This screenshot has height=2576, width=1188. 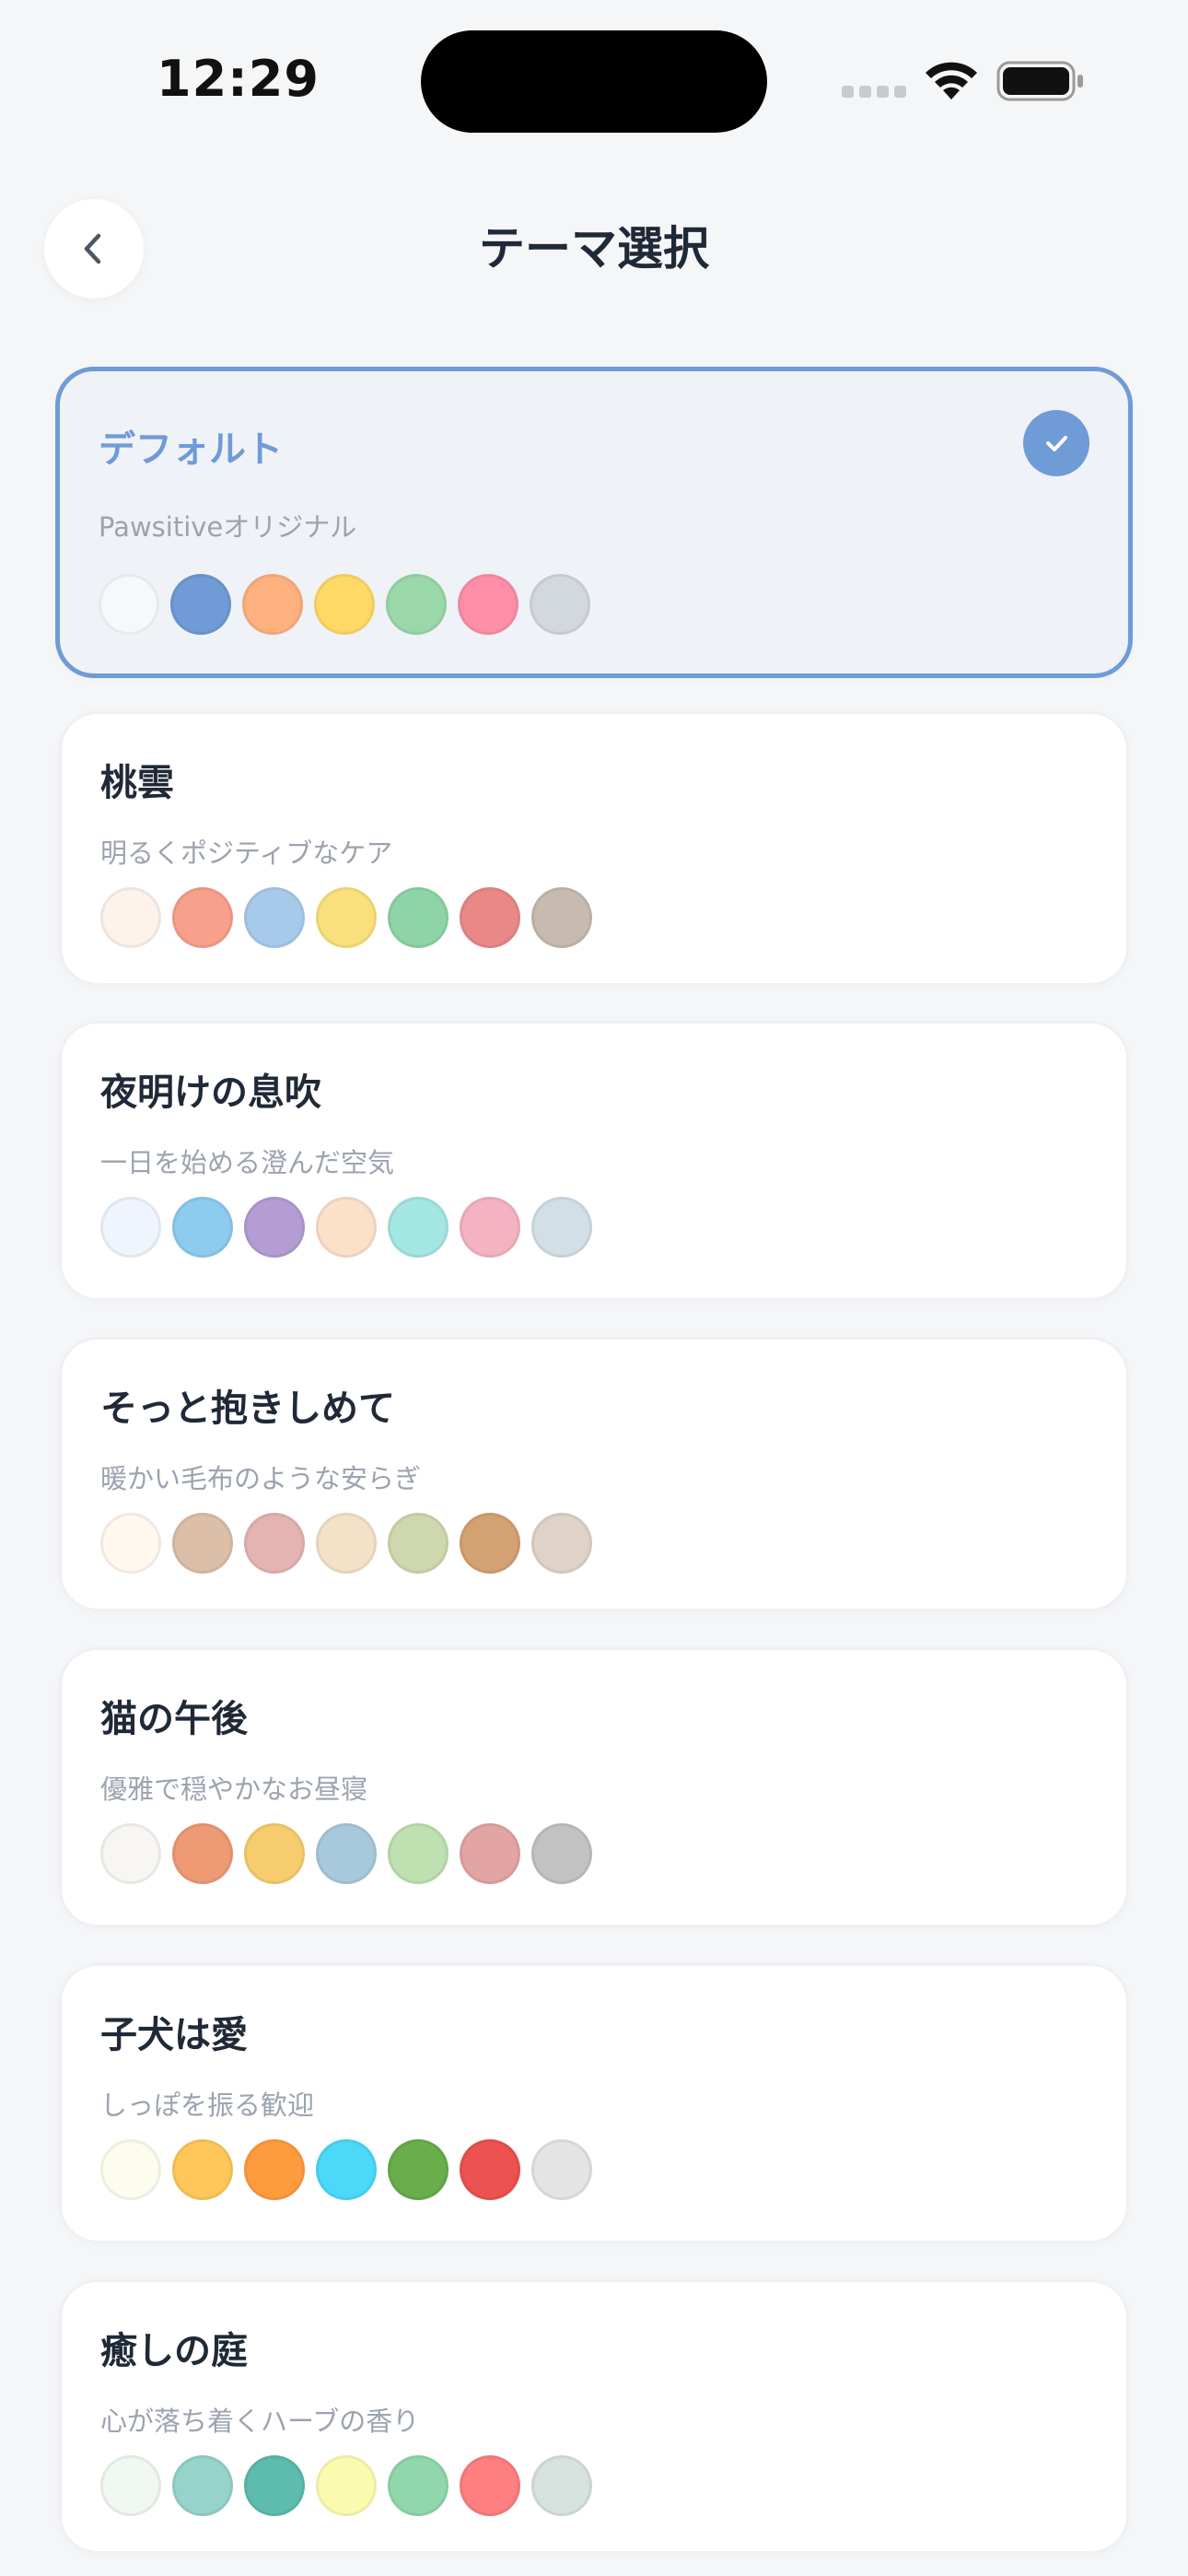 I want to click on cellular-signal-icon, so click(x=874, y=92).